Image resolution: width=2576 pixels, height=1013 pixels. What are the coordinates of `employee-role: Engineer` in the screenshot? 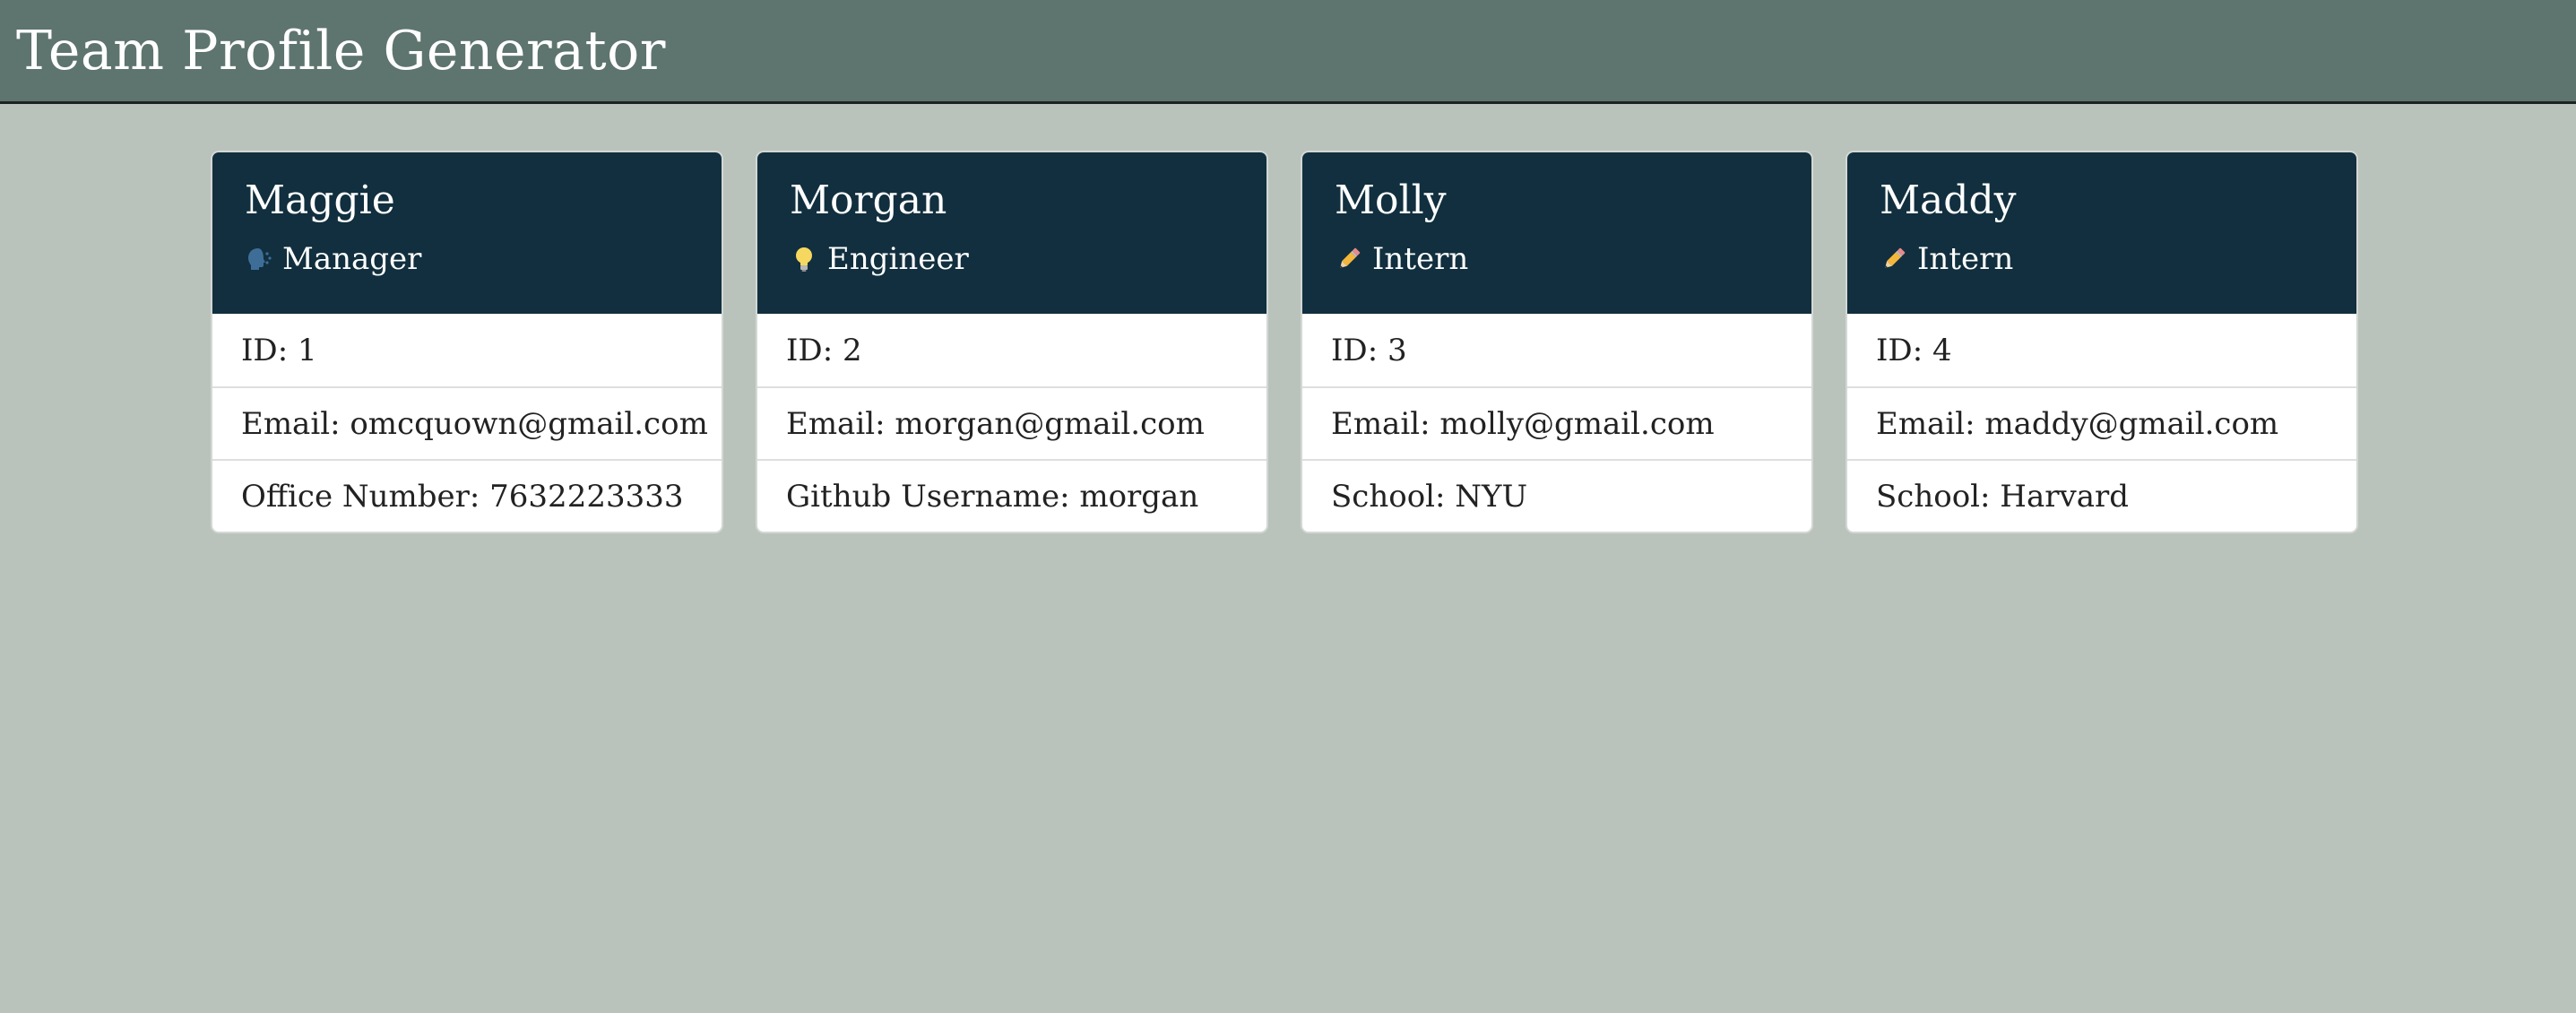 It's located at (1028, 259).